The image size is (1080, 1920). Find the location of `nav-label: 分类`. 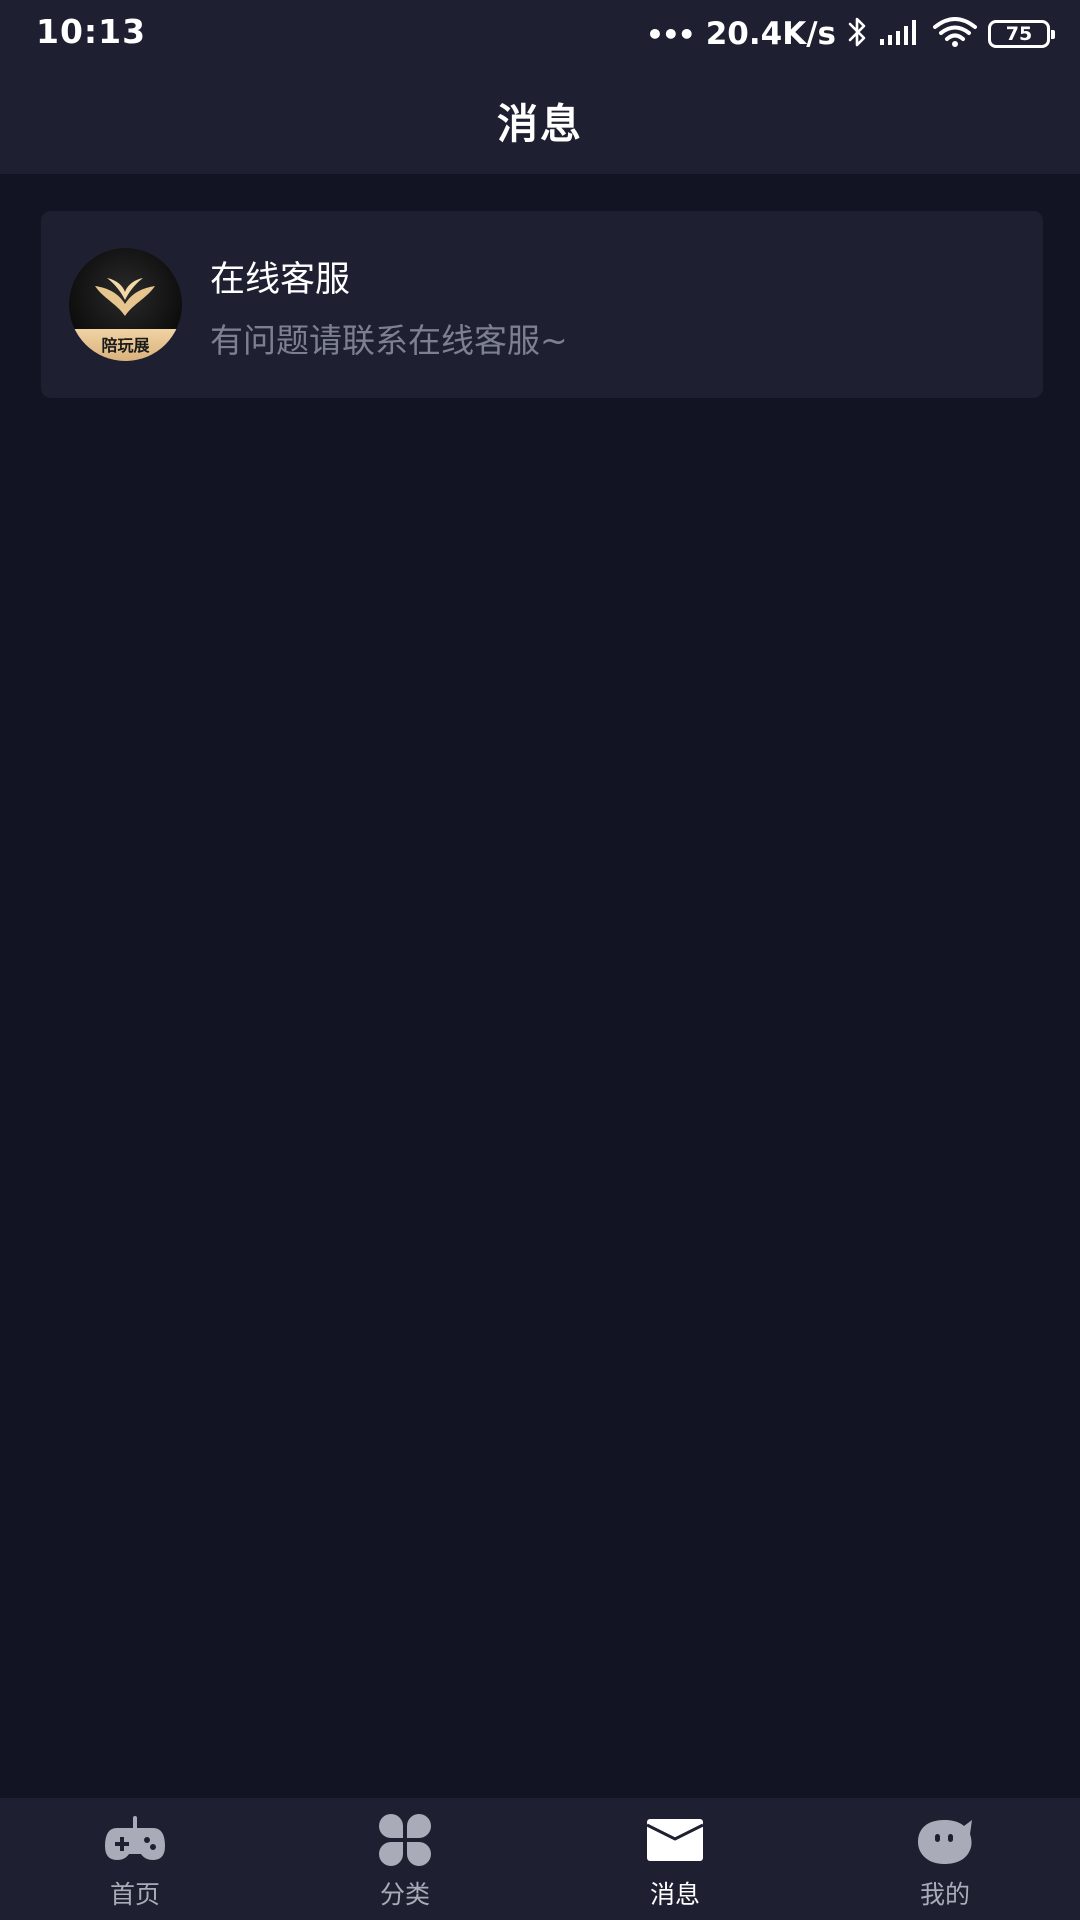

nav-label: 分类 is located at coordinates (404, 1894).